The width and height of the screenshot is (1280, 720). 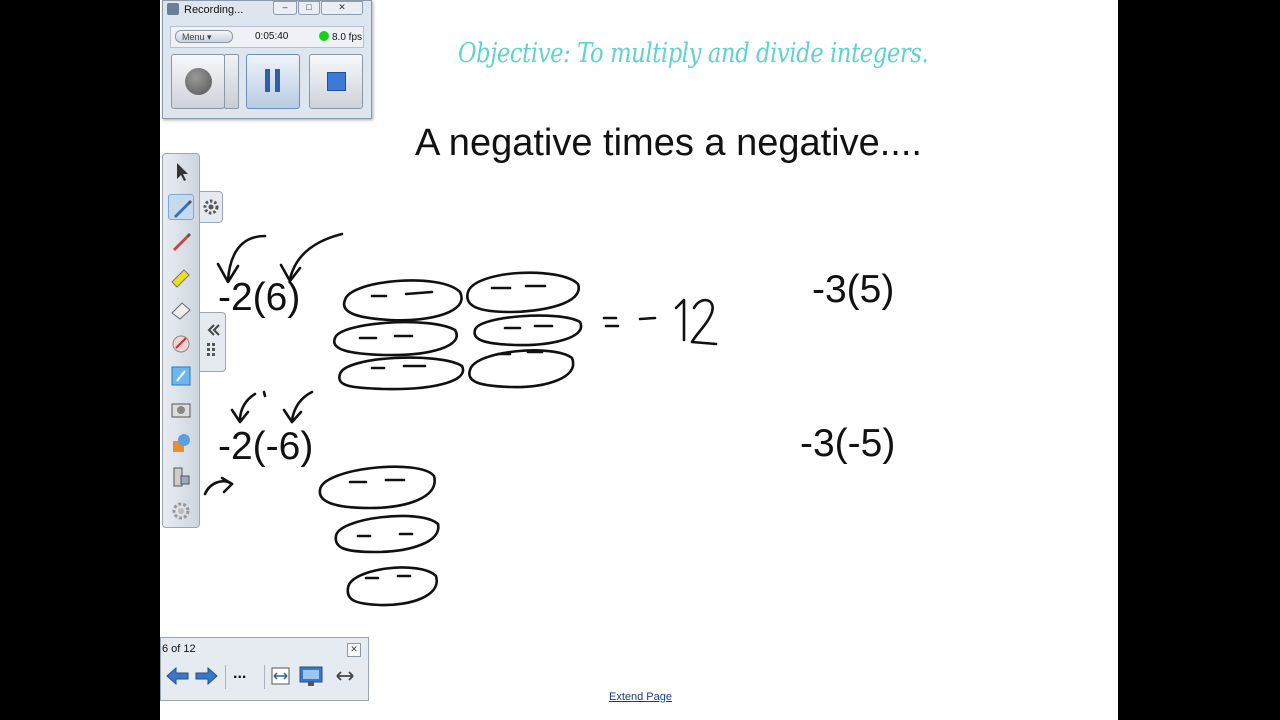 I want to click on settings-icon, so click(x=181, y=511).